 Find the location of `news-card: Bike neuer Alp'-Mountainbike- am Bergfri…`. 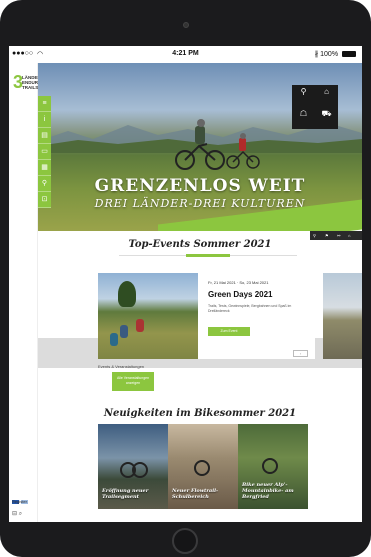

news-card: Bike neuer Alp'-Mountainbike- am Bergfri… is located at coordinates (273, 466).